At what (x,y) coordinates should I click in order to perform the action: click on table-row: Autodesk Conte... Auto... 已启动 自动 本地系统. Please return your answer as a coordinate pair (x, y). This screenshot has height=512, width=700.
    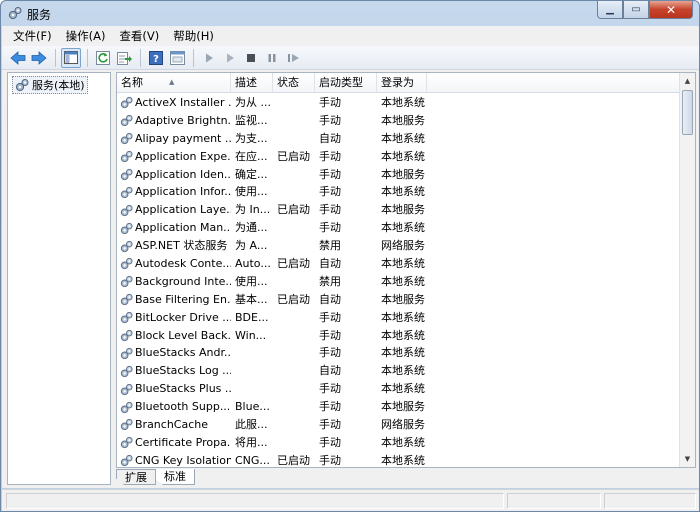
    Looking at the image, I should click on (398, 264).